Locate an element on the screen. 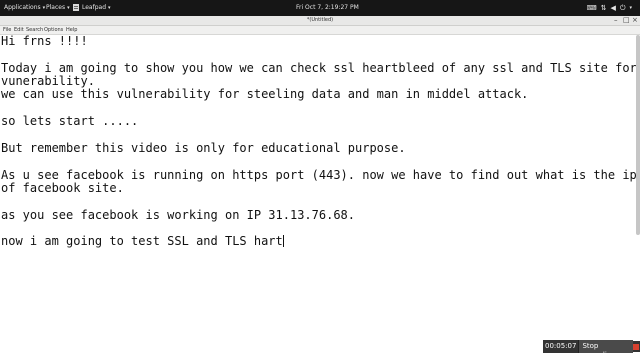 The image size is (640, 360). menu-file: File is located at coordinates (7, 30).